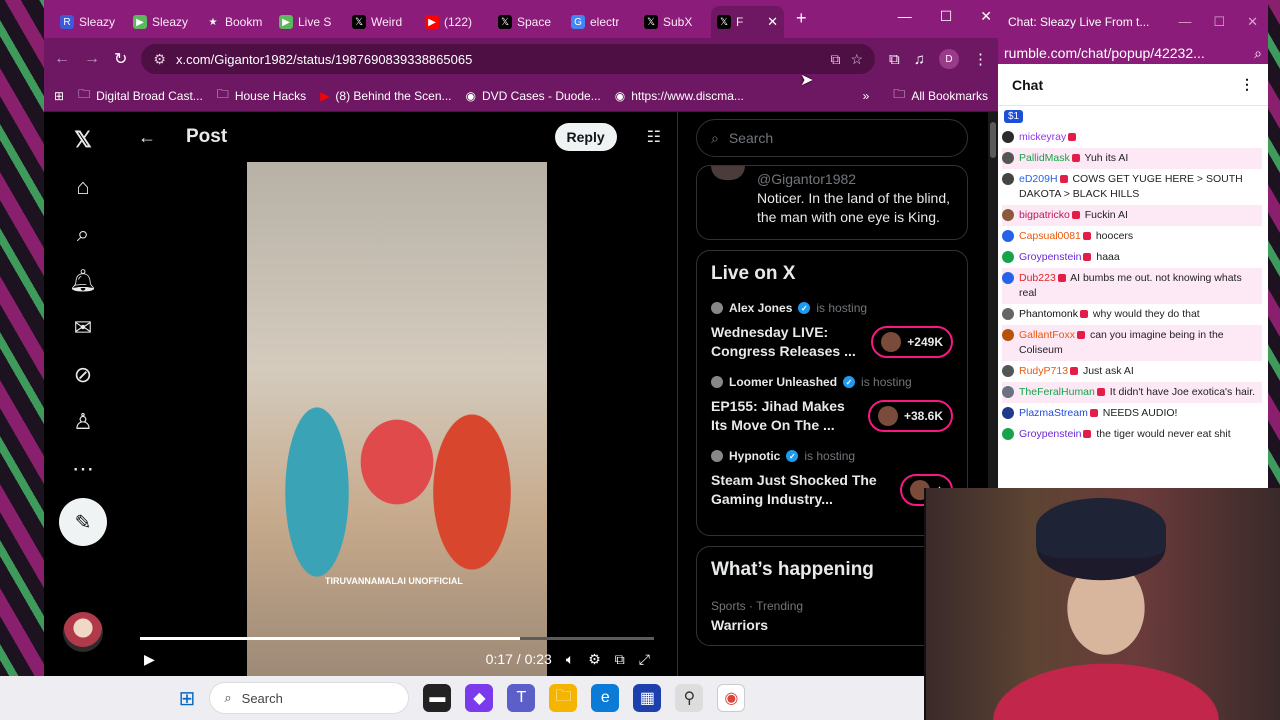 Image resolution: width=1280 pixels, height=720 pixels. What do you see at coordinates (83, 522) in the screenshot?
I see `compose-post-button: ✎` at bounding box center [83, 522].